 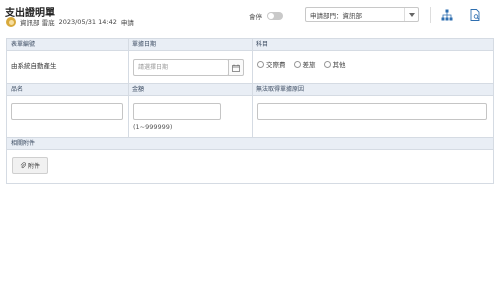 I want to click on hold-toggle, so click(x=275, y=16).